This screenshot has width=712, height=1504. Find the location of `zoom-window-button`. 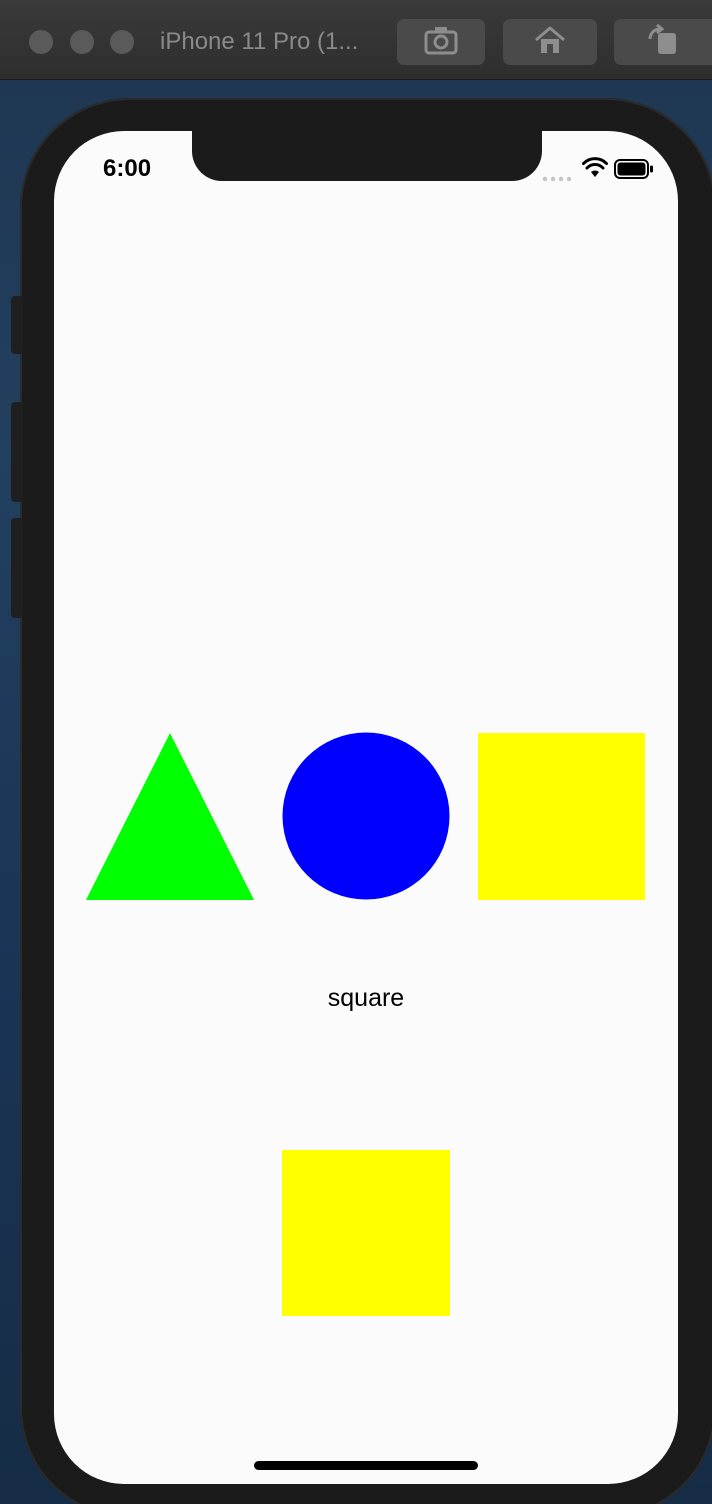

zoom-window-button is located at coordinates (122, 42).